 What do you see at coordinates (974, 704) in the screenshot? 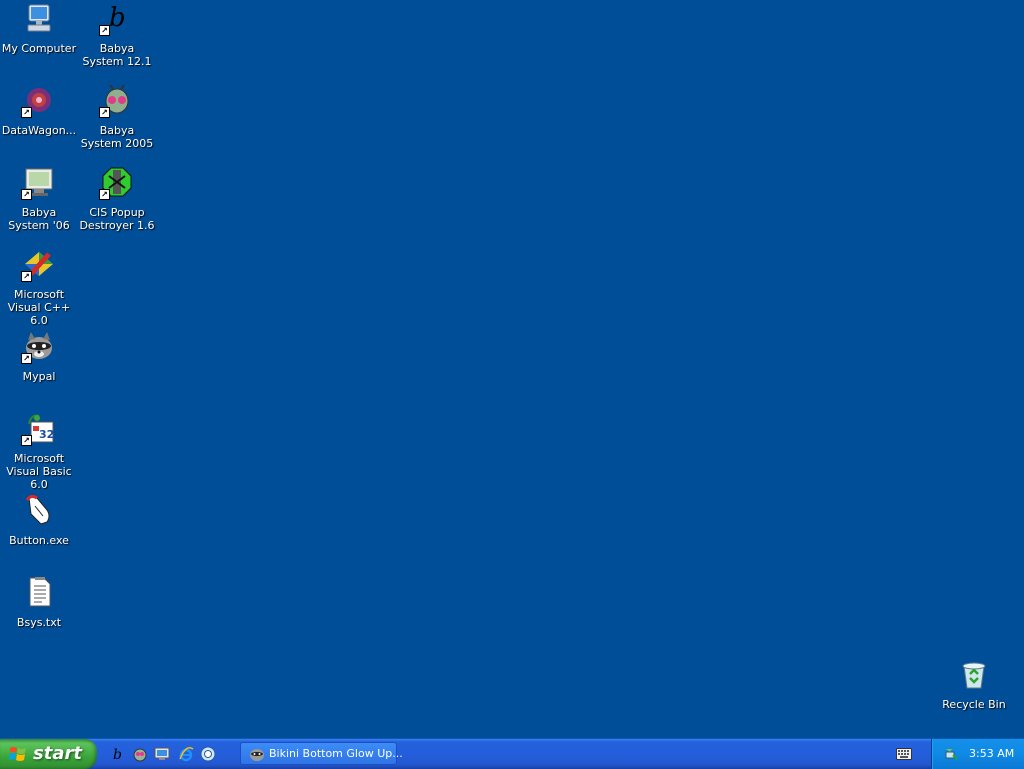
I see `icon-label: Recycle Bin` at bounding box center [974, 704].